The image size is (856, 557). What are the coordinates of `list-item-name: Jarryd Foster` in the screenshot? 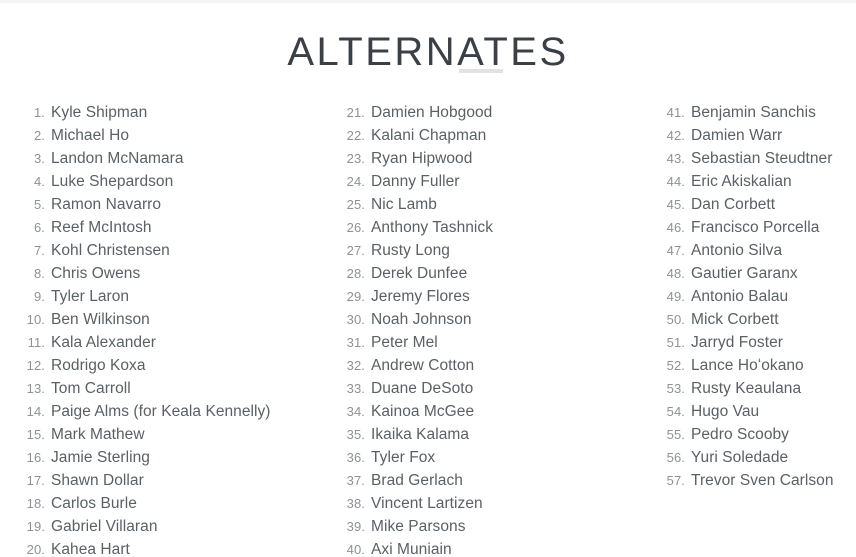 It's located at (737, 342).